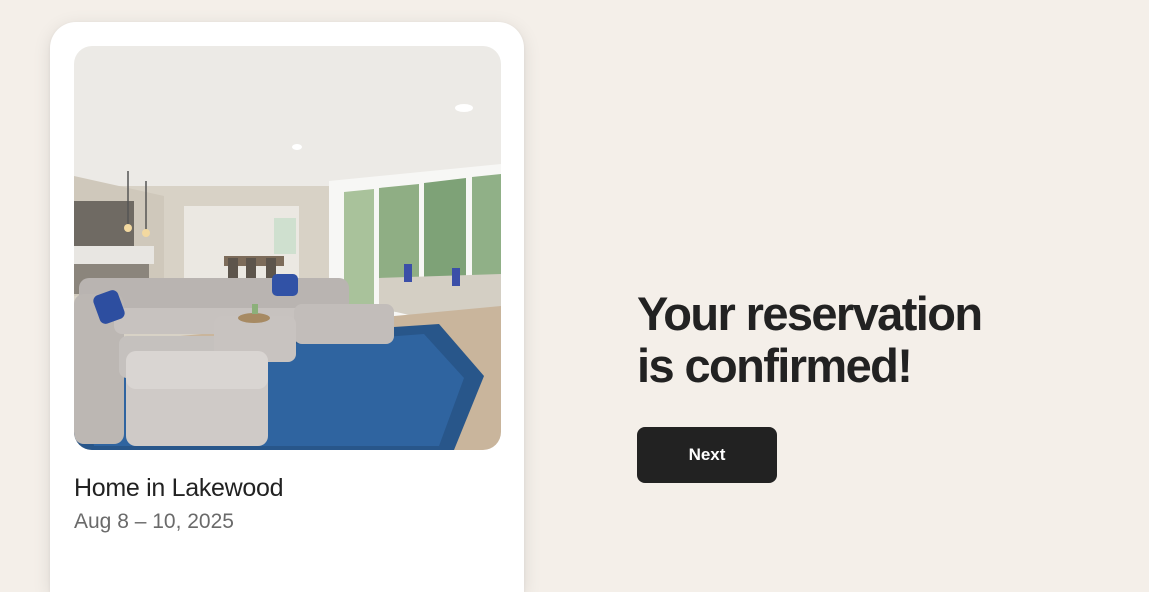 This screenshot has width=1149, height=592. Describe the element at coordinates (707, 455) in the screenshot. I see `next-button: Next` at that location.